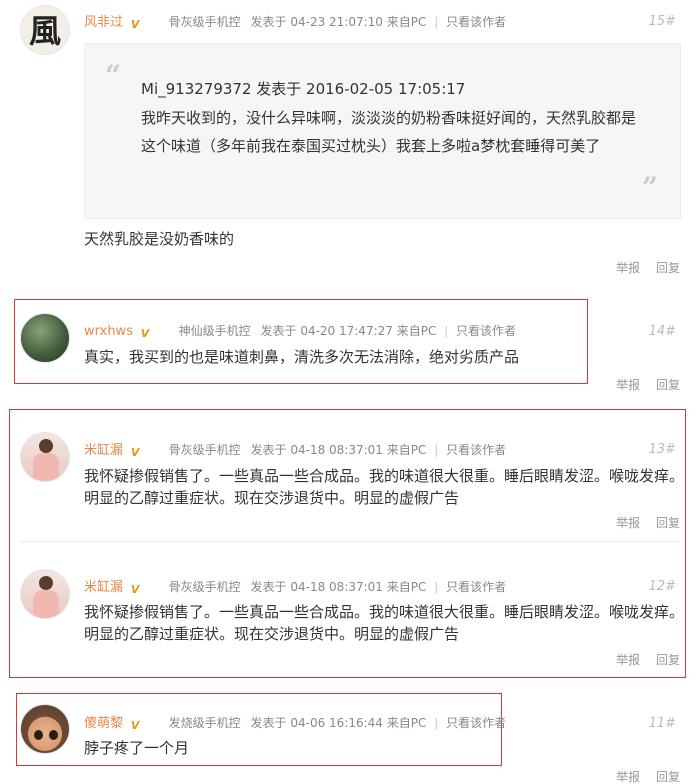  Describe the element at coordinates (662, 723) in the screenshot. I see `floor-number: 11#` at that location.